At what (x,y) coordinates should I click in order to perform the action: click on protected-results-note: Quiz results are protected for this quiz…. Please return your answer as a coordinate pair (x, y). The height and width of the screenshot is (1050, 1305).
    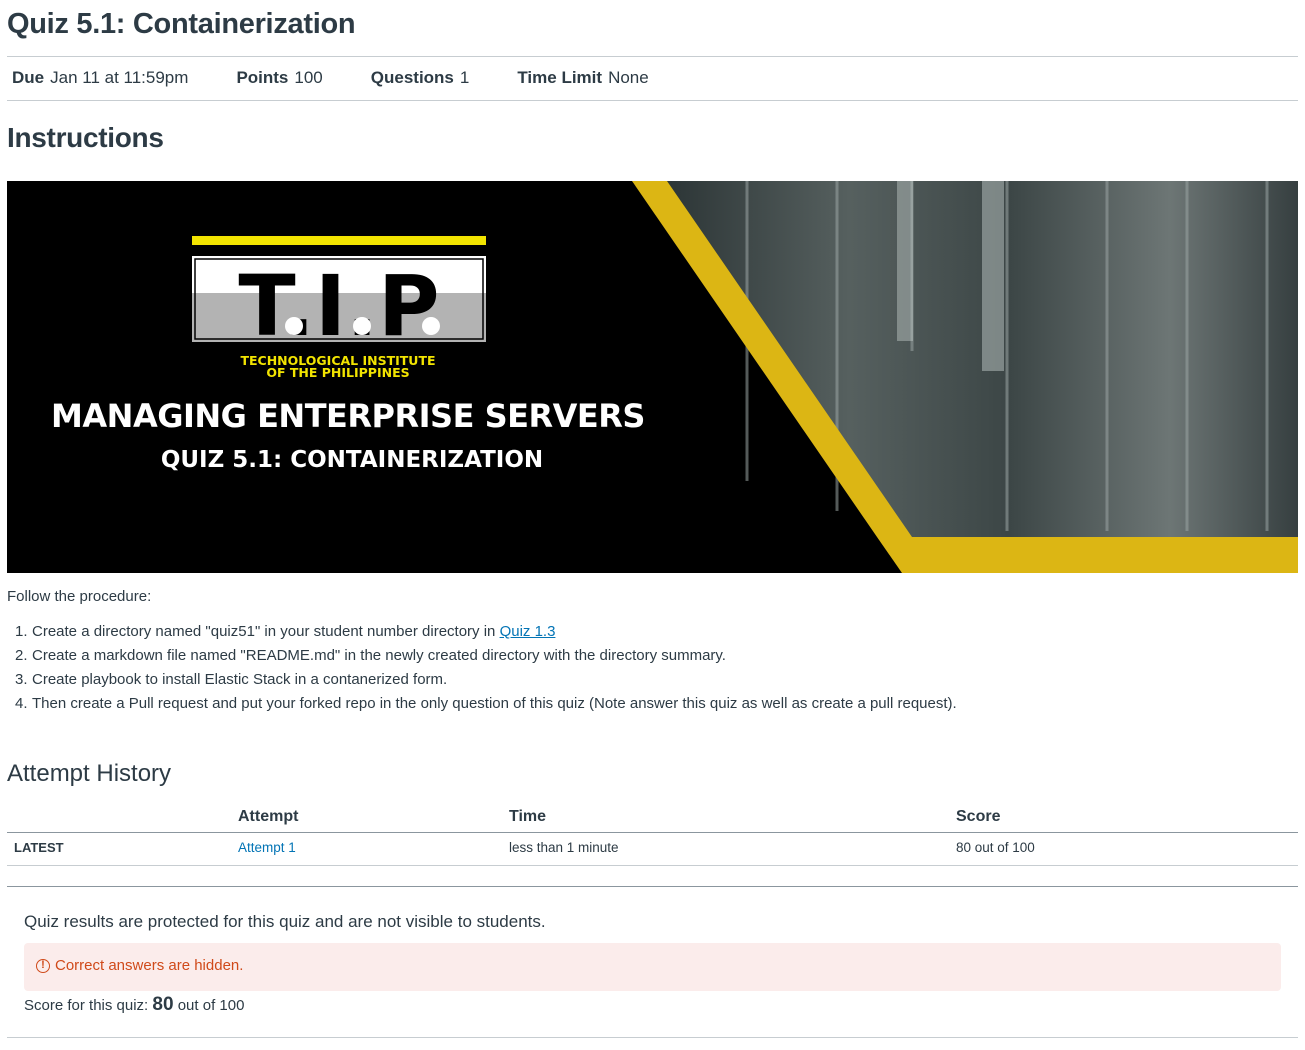
    Looking at the image, I should click on (285, 921).